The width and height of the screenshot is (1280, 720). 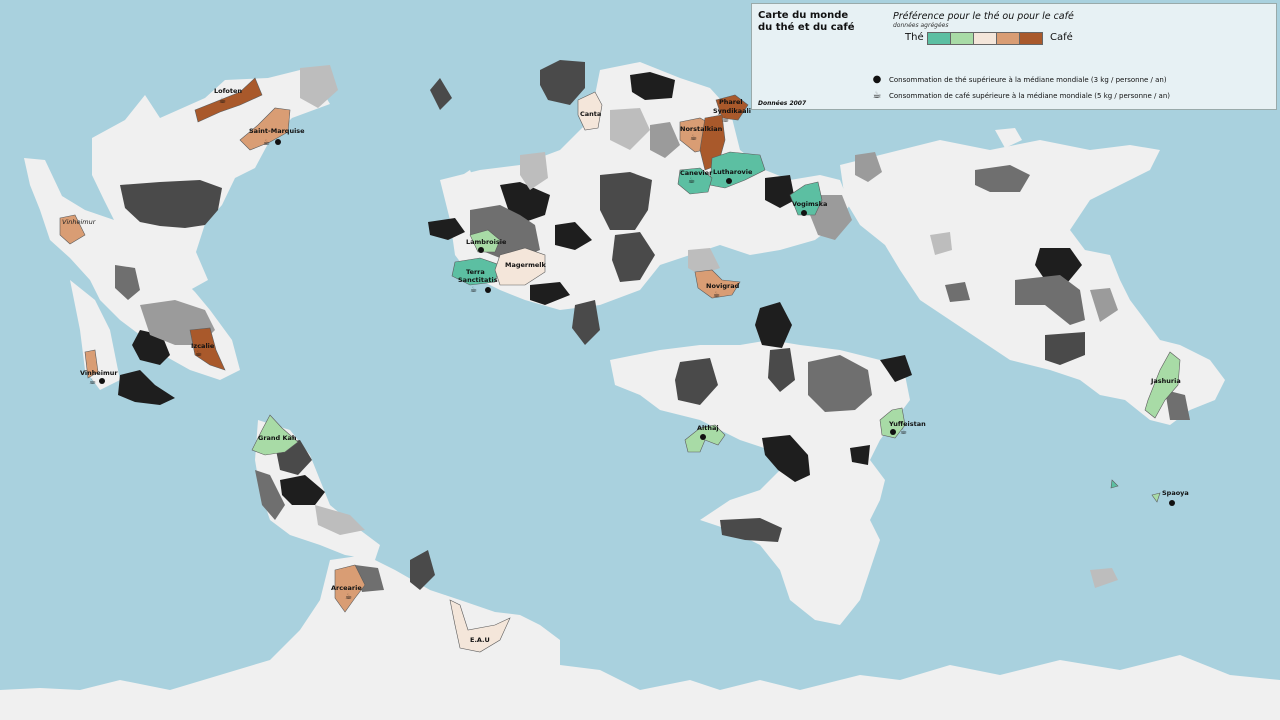 I want to click on swatch-tea-light, so click(x=962, y=38).